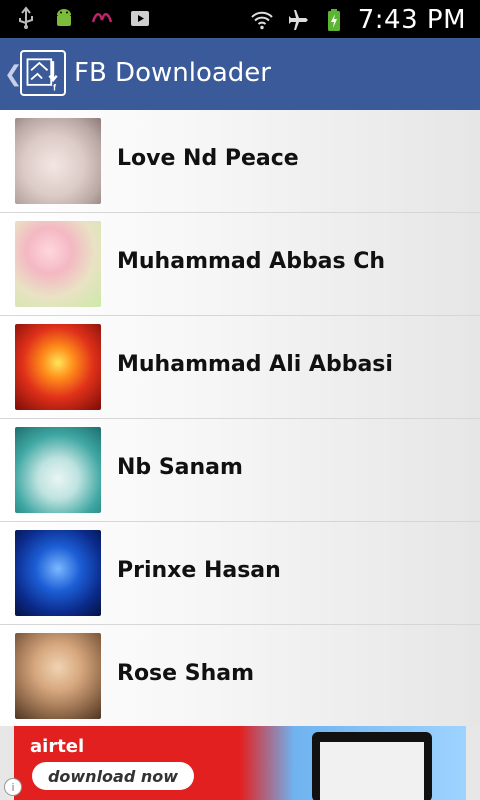 This screenshot has height=800, width=480. I want to click on friend-row: Nb Sanam, so click(240, 470).